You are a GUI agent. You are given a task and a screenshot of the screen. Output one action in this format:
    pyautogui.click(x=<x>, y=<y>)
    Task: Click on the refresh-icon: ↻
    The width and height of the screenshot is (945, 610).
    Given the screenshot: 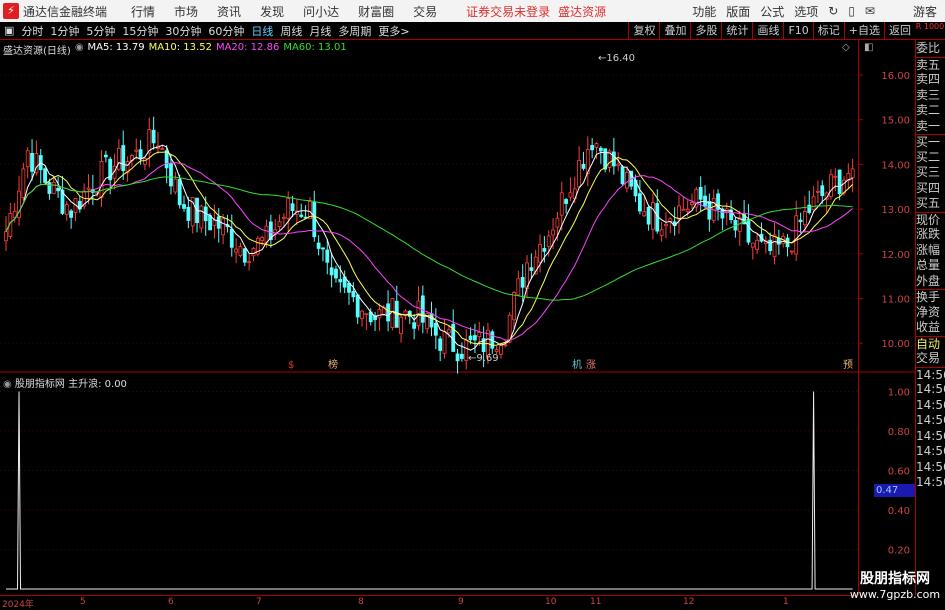 What is the action you would take?
    pyautogui.click(x=833, y=11)
    